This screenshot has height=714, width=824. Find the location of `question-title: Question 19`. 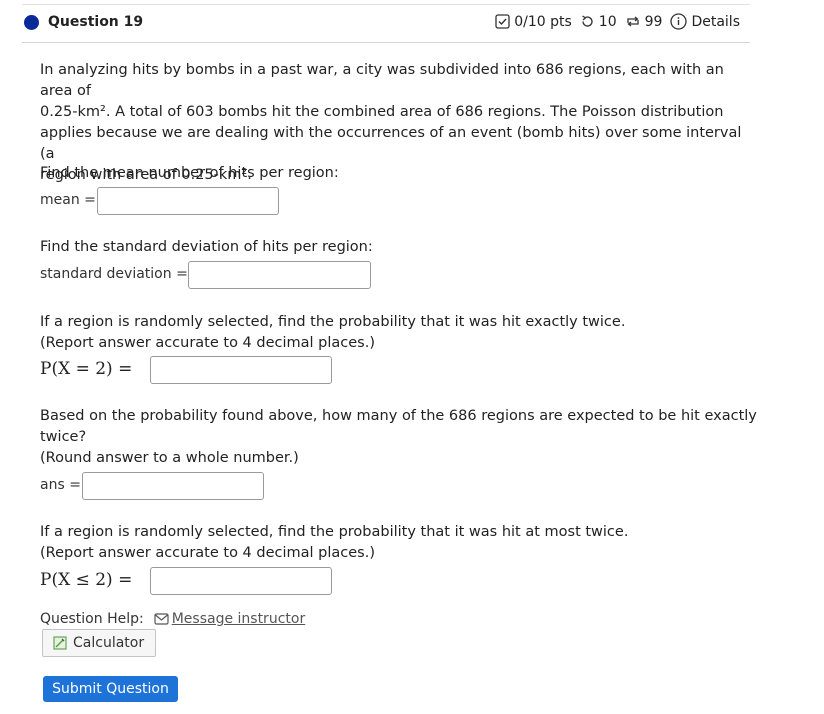

question-title: Question 19 is located at coordinates (96, 22).